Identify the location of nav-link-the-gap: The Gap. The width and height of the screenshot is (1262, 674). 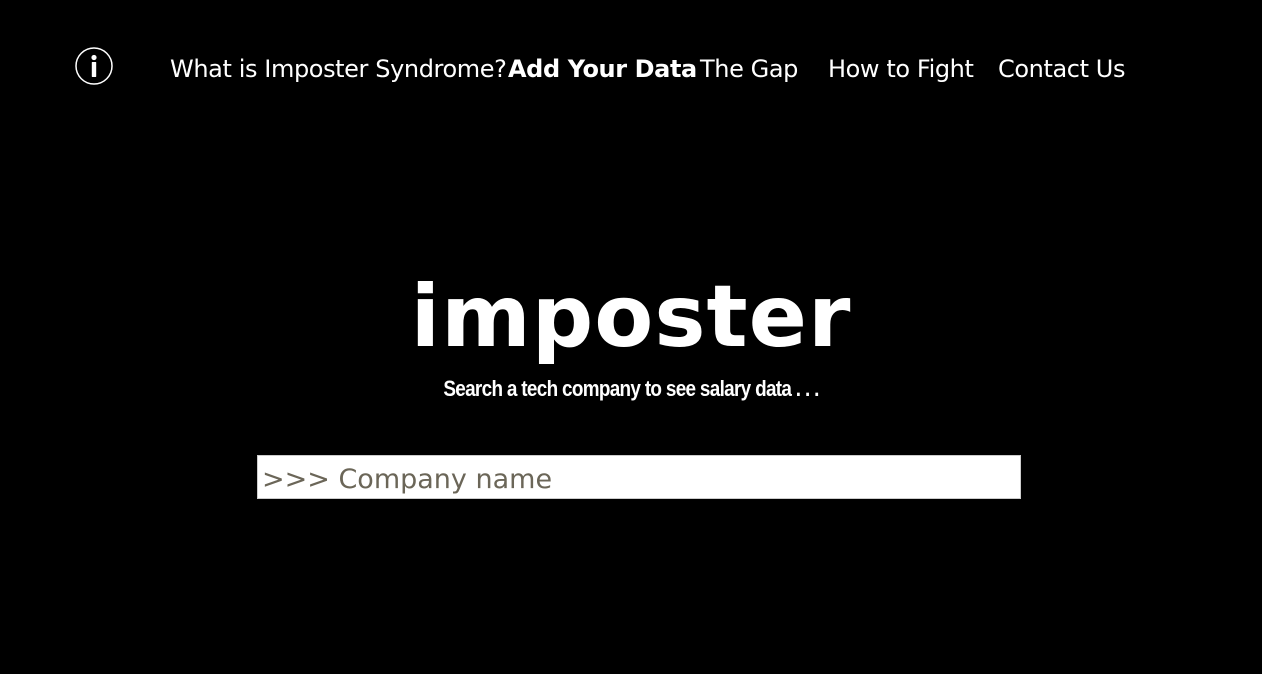
(749, 69).